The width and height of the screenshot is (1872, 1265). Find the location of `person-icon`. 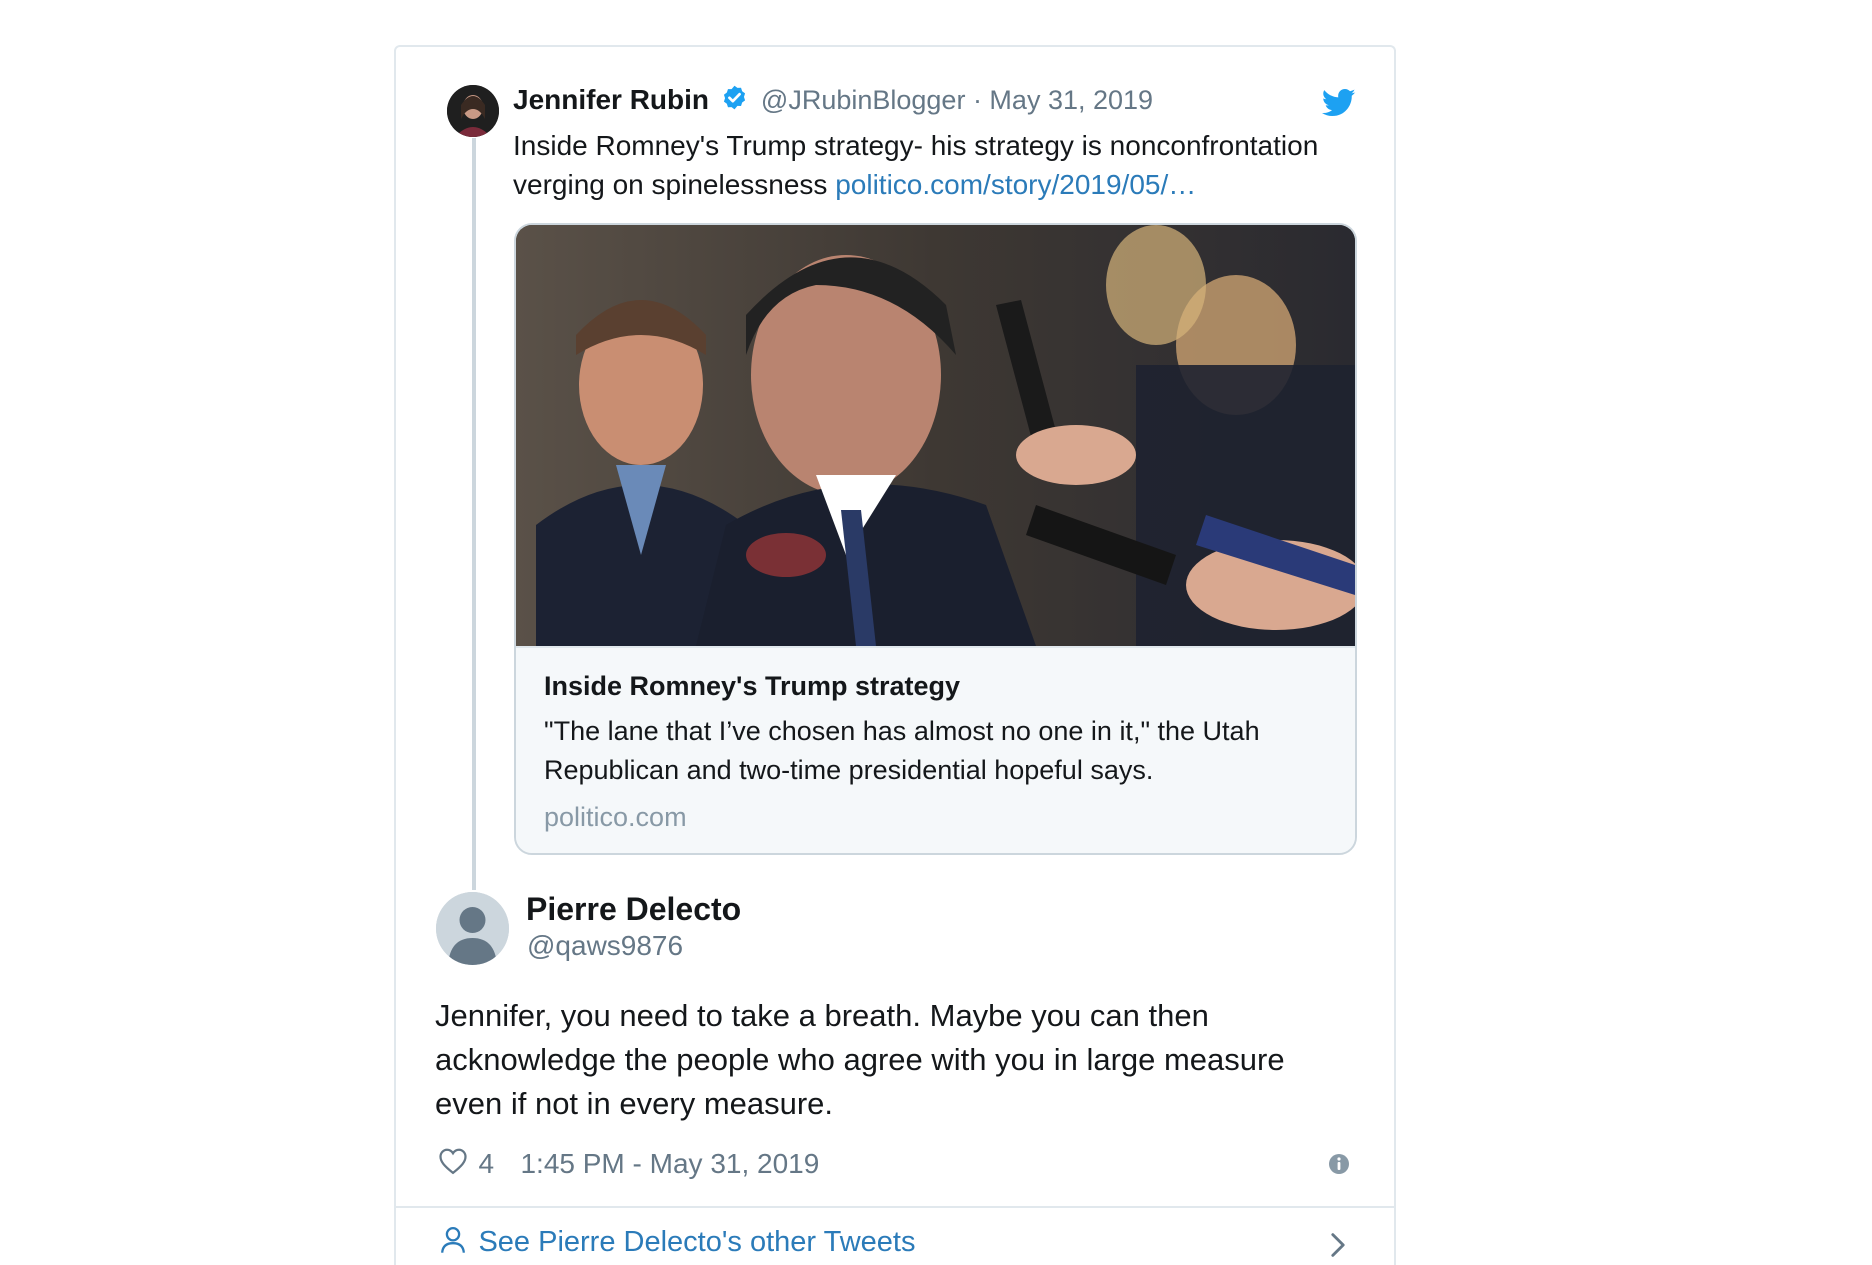

person-icon is located at coordinates (455, 1242).